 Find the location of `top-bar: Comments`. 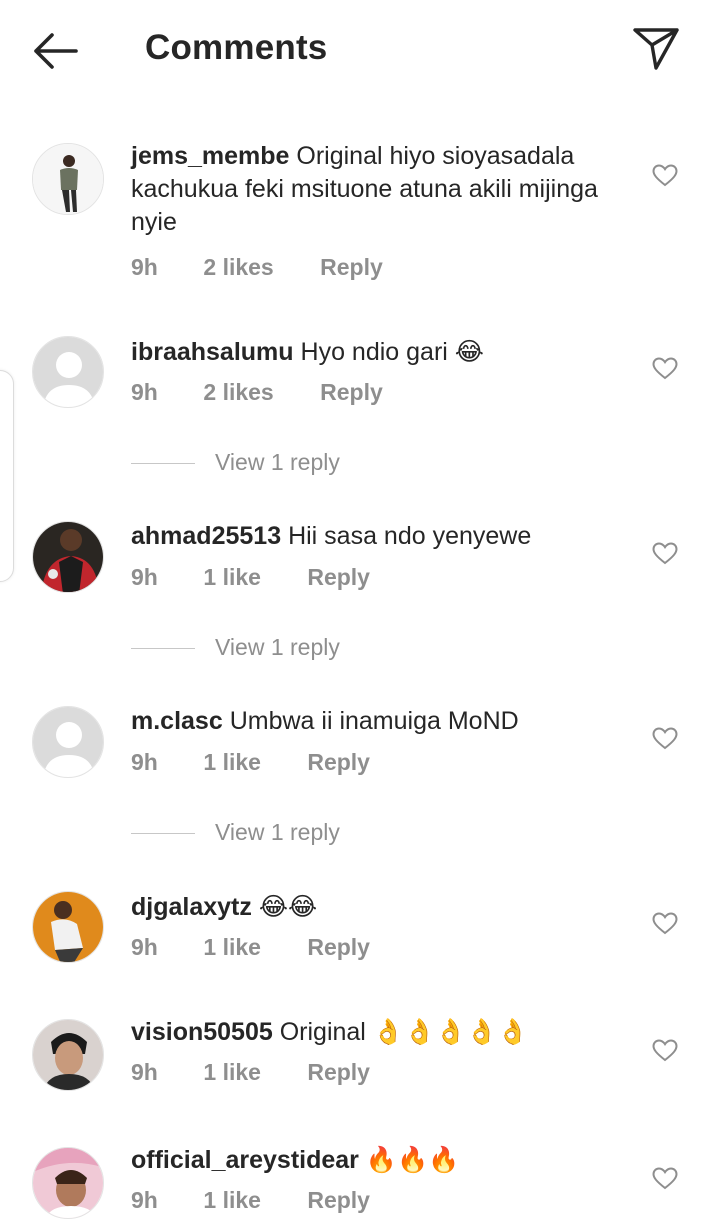

top-bar: Comments is located at coordinates (360, 50).